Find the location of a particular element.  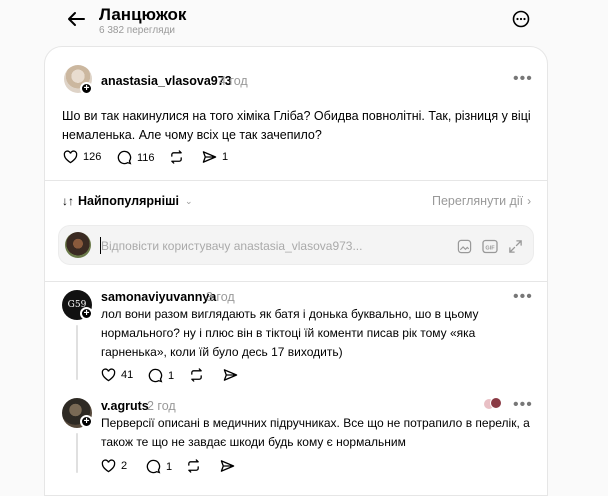

top-bar: Ланцюжок 6 382 перегляди is located at coordinates (304, 23).